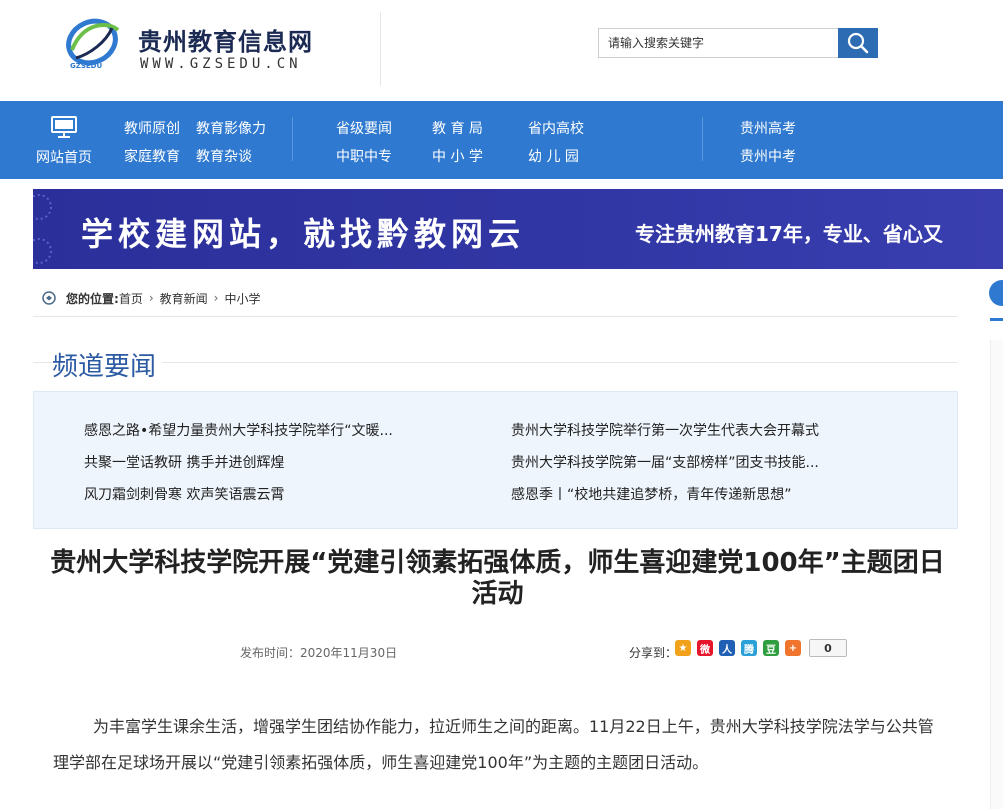  I want to click on tencent-weibo-share-icon: 腾, so click(749, 648).